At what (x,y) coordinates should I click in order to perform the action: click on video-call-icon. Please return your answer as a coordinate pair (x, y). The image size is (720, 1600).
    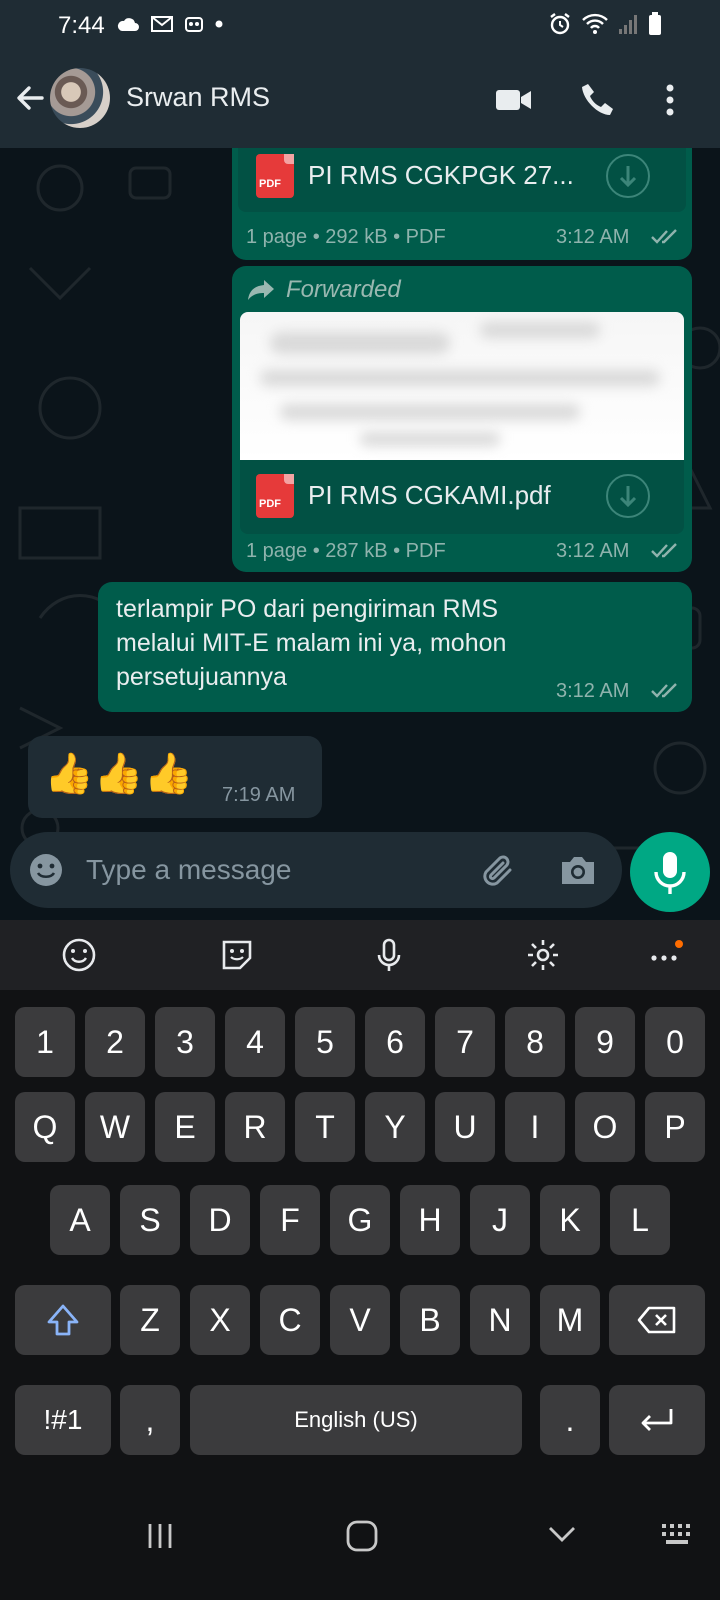
    Looking at the image, I should click on (514, 100).